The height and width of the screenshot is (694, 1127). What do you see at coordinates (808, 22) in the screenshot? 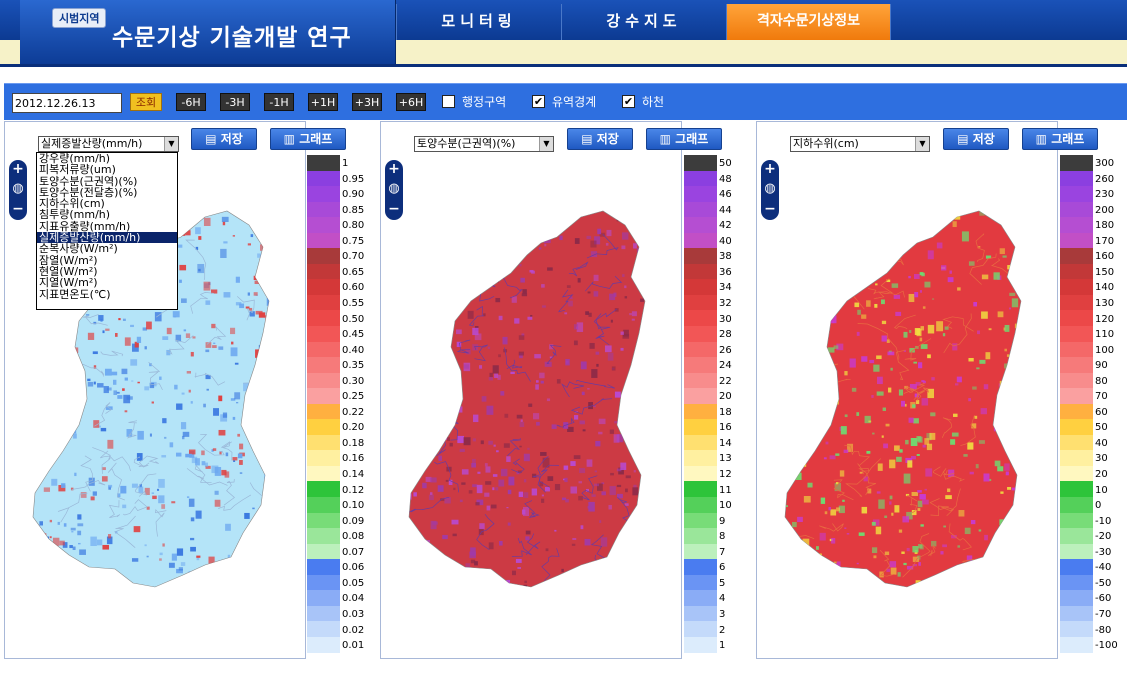
I see `nav-grid-hydromet-info: 격자수문기상정보` at bounding box center [808, 22].